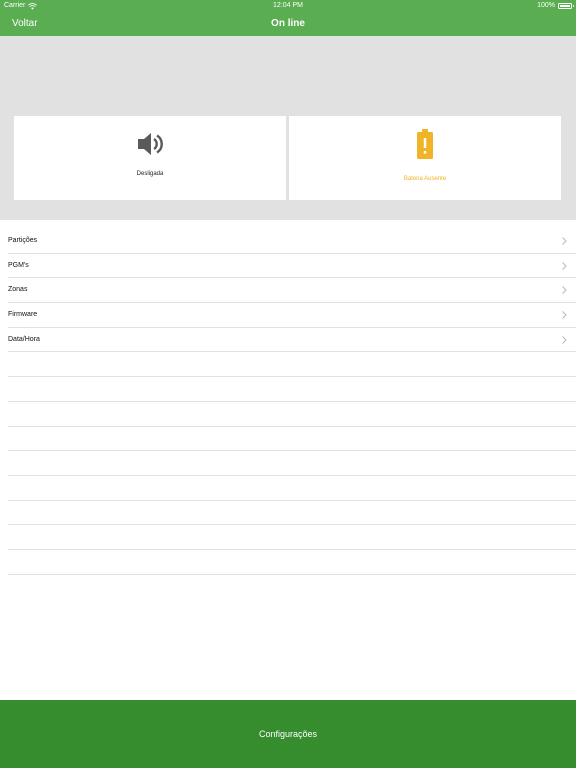  What do you see at coordinates (292, 340) in the screenshot?
I see `menu-item-data-hora: Data/Hora` at bounding box center [292, 340].